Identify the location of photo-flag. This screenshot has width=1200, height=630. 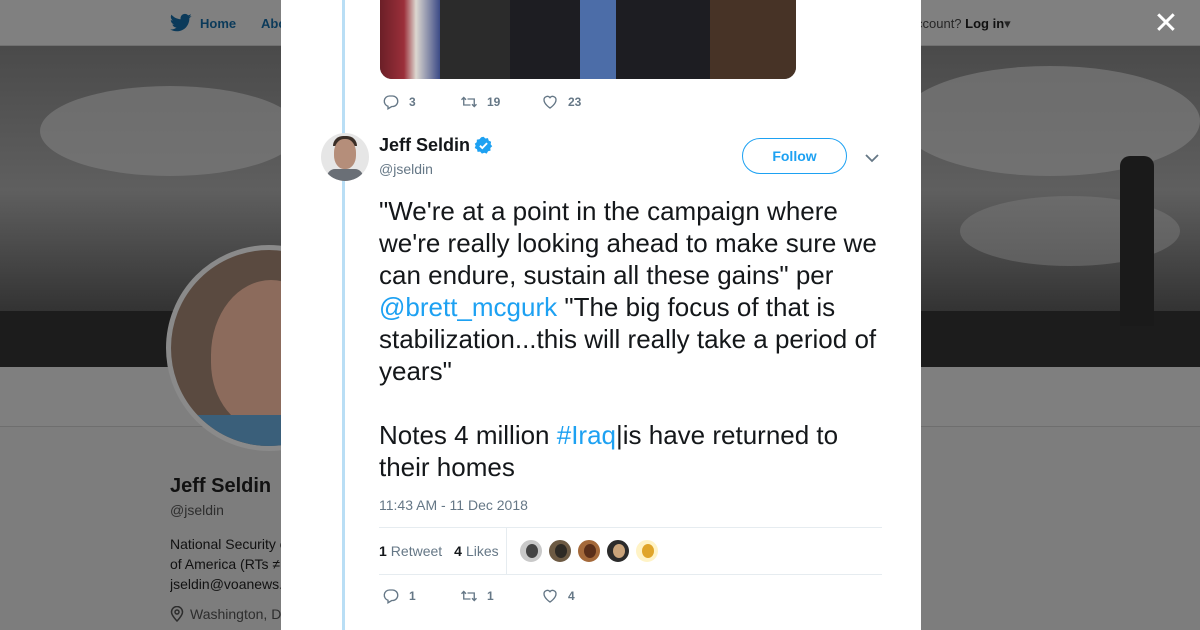
(410, 39).